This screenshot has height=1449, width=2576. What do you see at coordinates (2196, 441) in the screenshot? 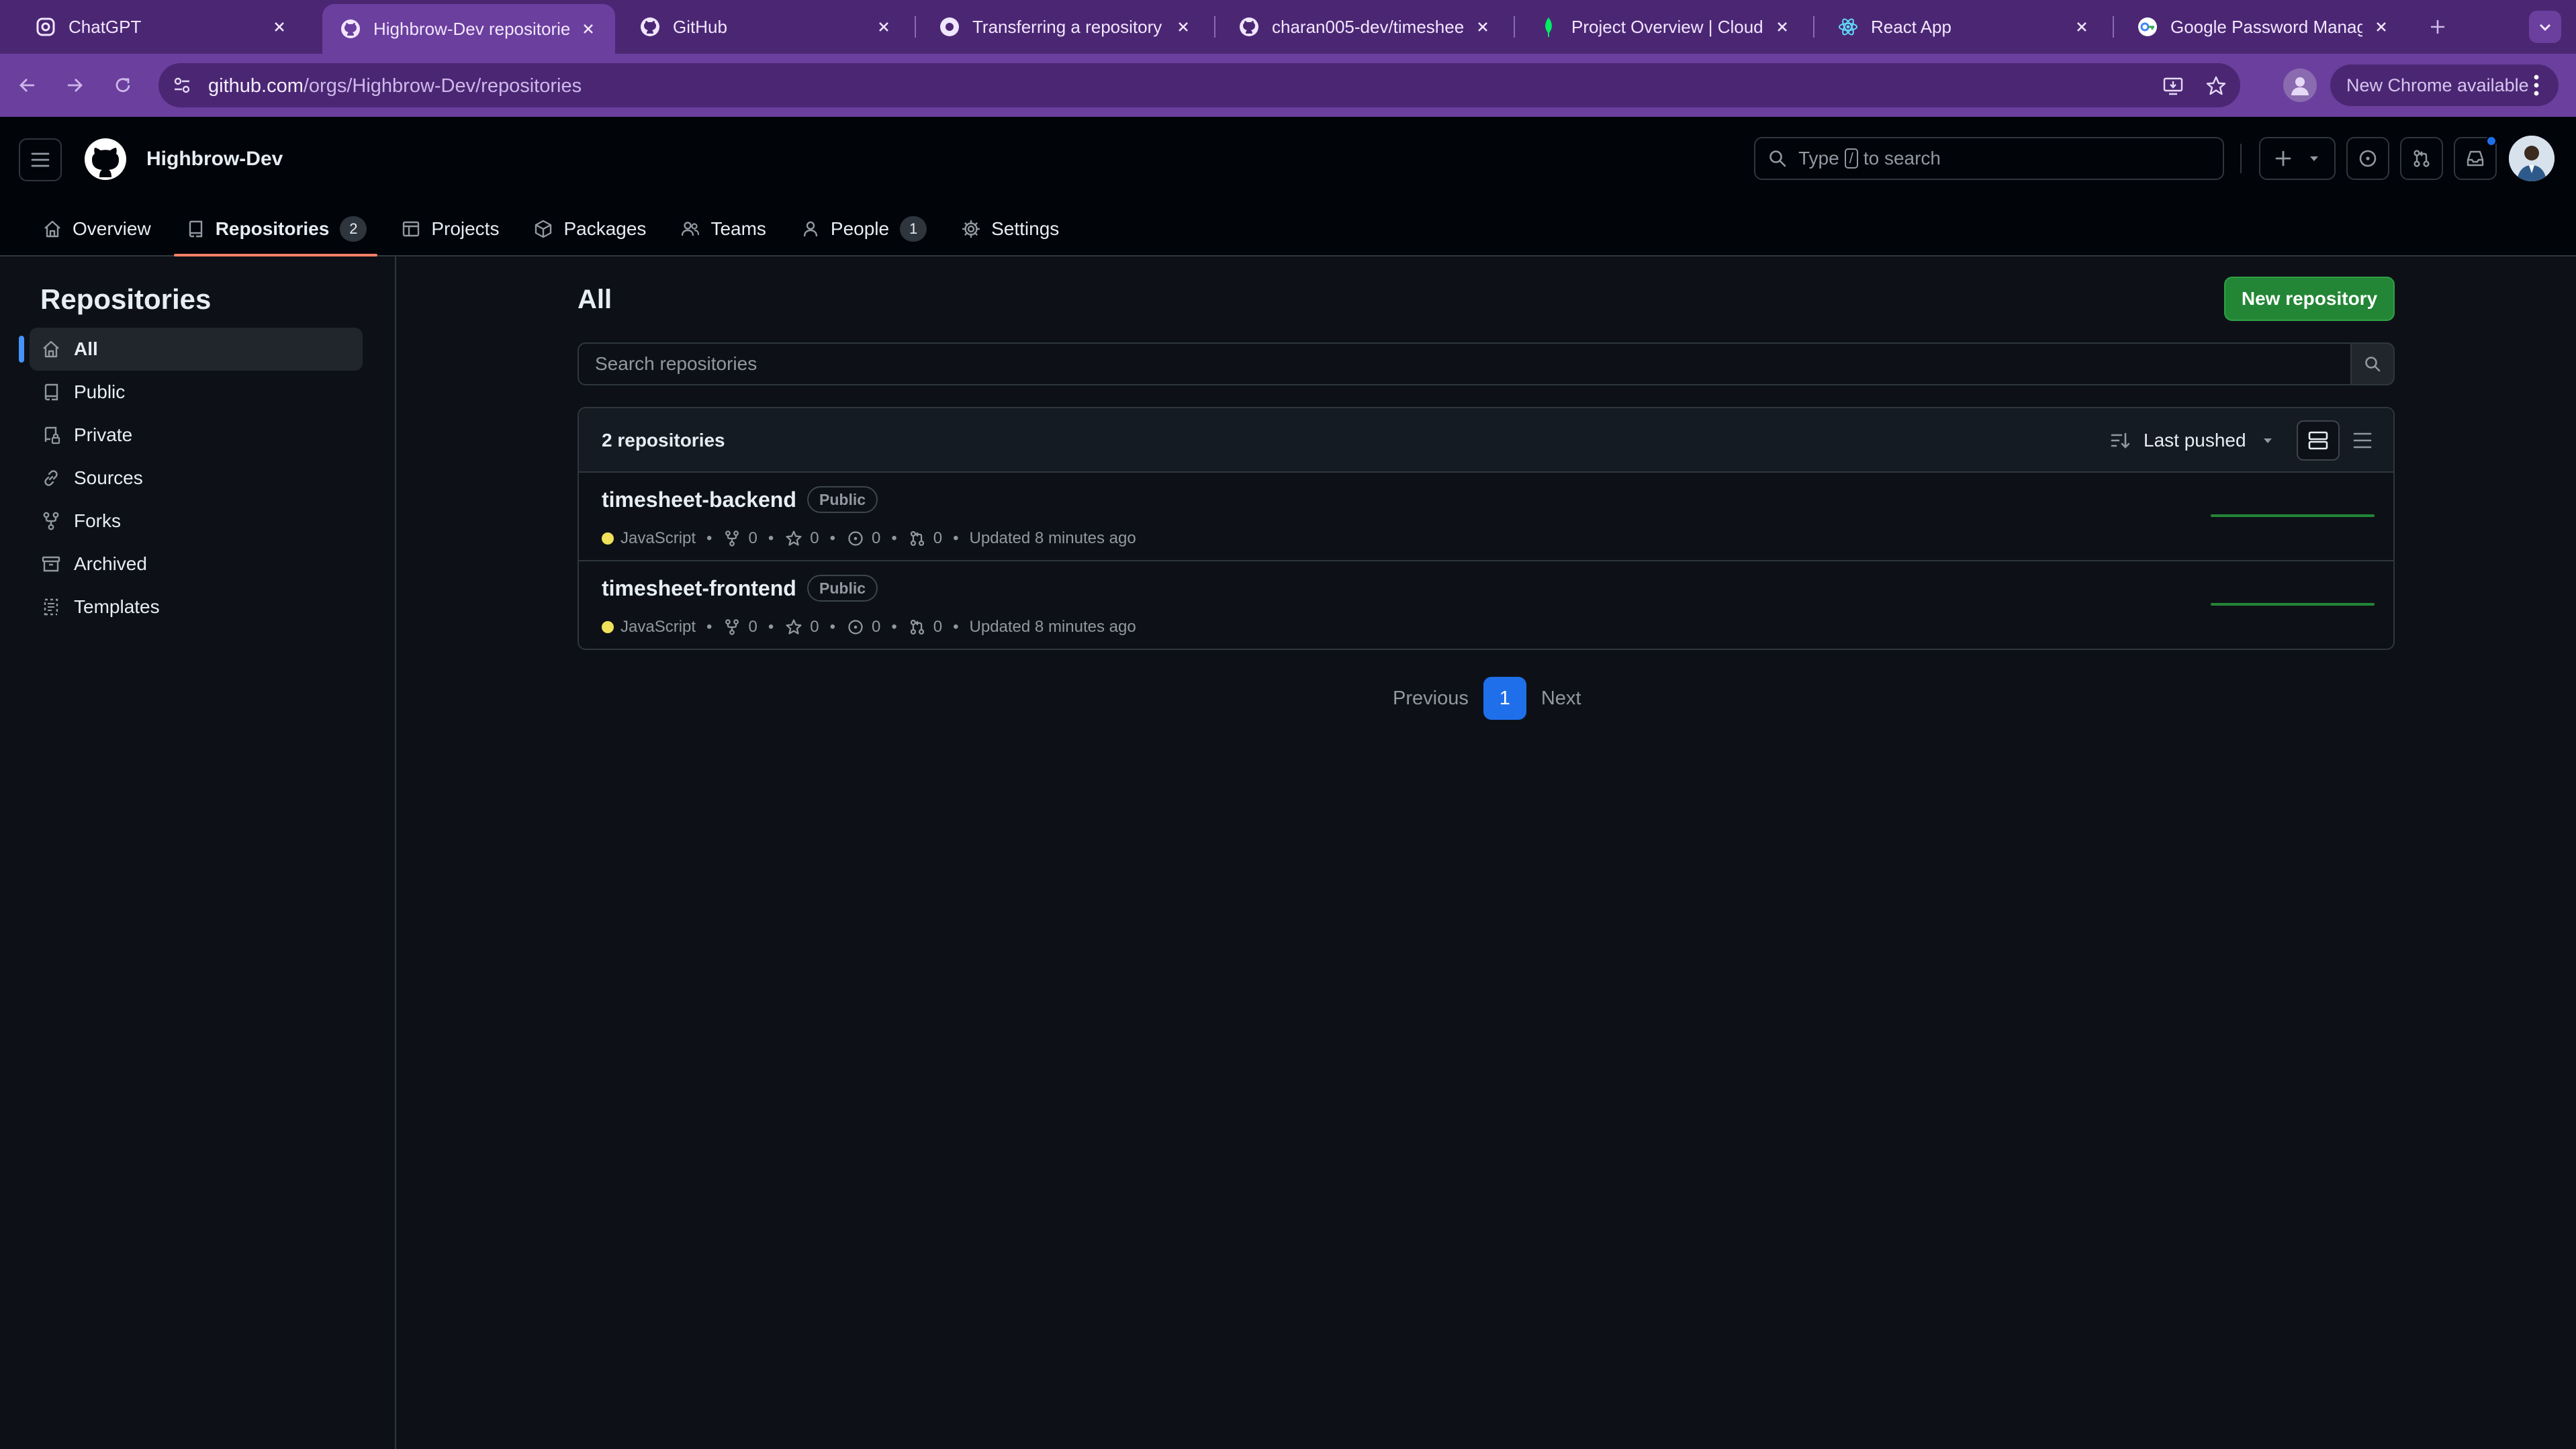
I see `sort-dropdown: Last pushed` at bounding box center [2196, 441].